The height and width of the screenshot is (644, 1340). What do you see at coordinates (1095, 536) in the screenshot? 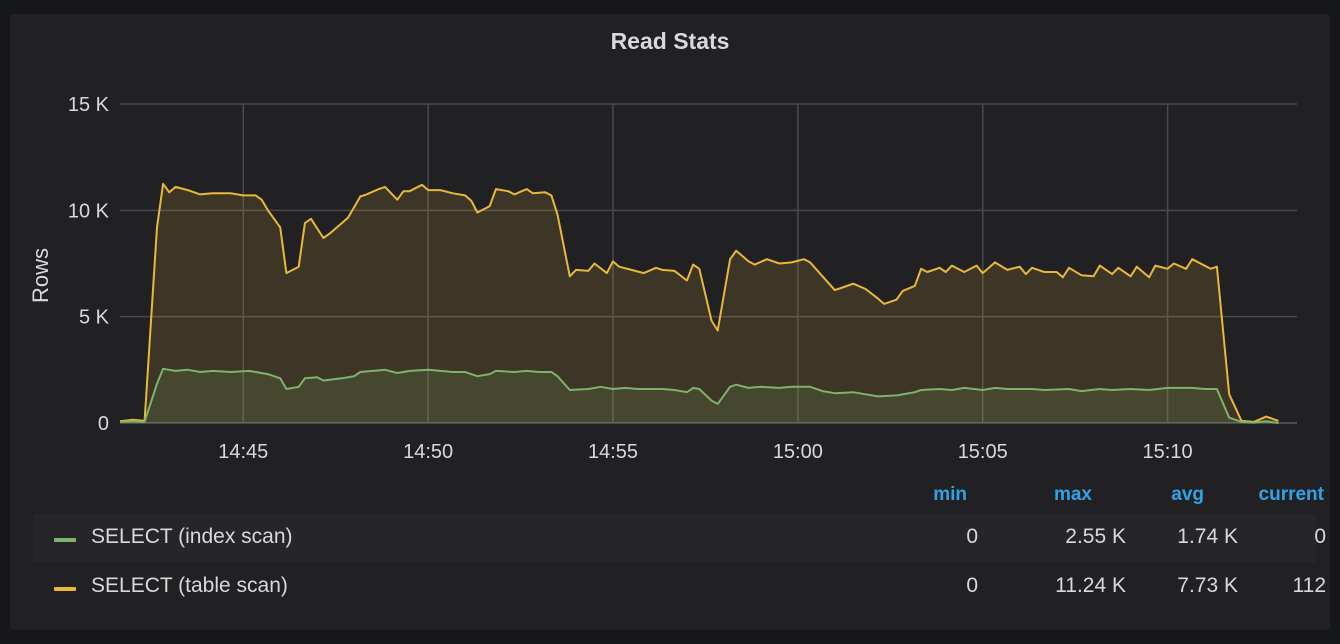
I see `legend-max-index-scan: 2.55 K` at bounding box center [1095, 536].